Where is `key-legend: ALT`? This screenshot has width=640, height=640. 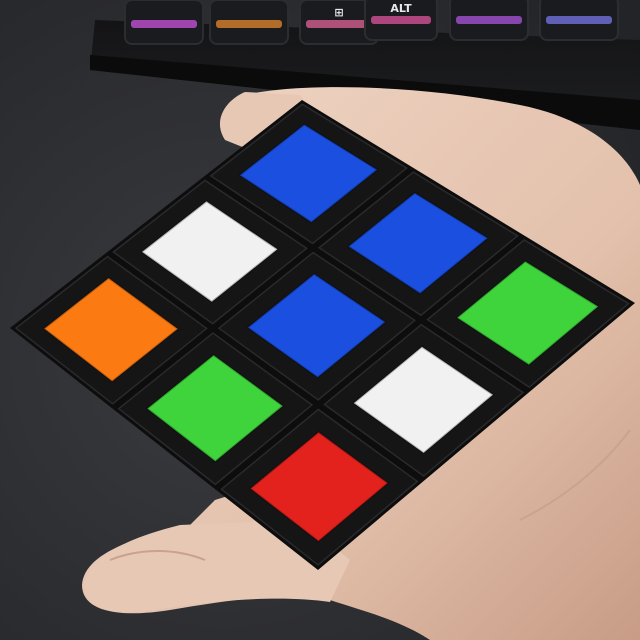
key-legend: ALT is located at coordinates (401, 8).